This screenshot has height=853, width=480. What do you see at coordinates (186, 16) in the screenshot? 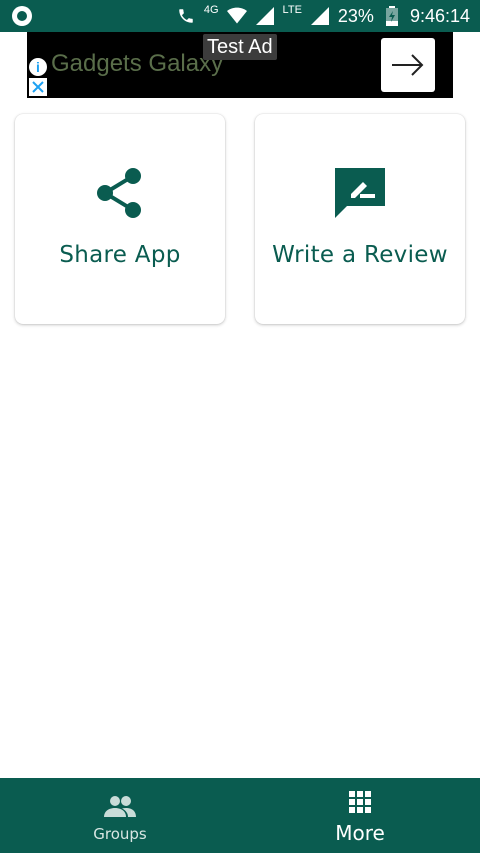
I see `wifi-calling-icon` at bounding box center [186, 16].